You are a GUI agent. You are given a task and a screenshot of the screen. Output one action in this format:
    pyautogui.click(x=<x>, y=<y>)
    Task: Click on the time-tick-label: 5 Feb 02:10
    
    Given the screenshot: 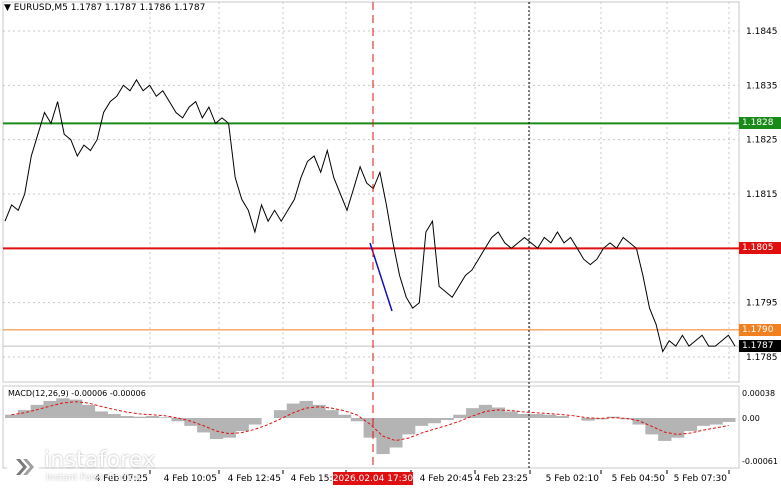 What is the action you would take?
    pyautogui.click(x=573, y=479)
    